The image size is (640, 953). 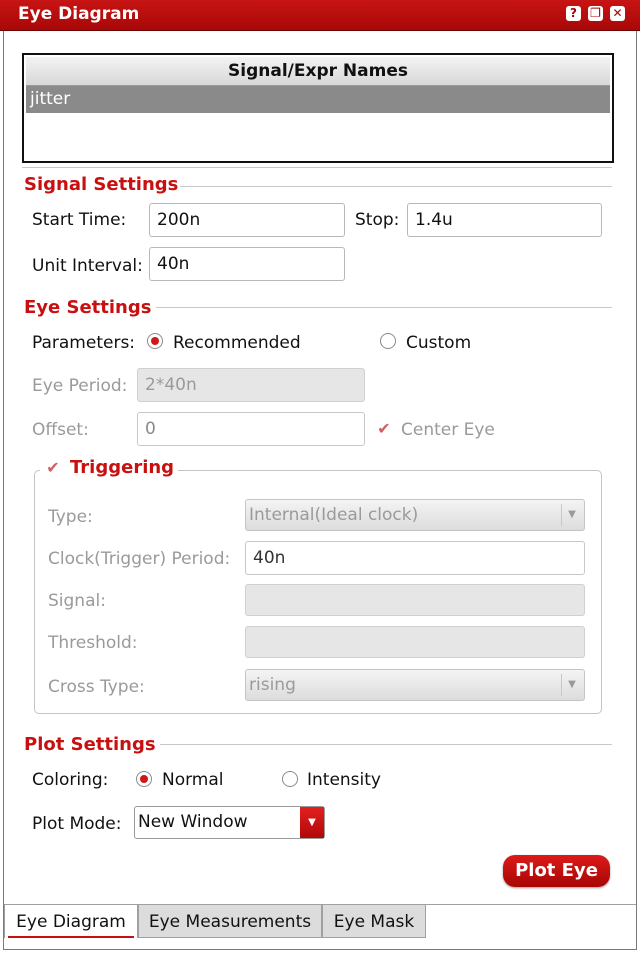 I want to click on normal-radio, so click(x=144, y=779).